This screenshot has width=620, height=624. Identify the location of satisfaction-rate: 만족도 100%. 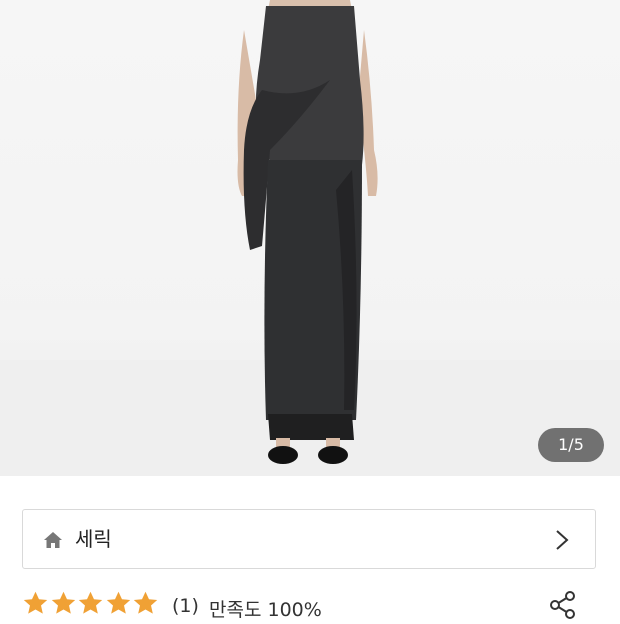
(265, 610).